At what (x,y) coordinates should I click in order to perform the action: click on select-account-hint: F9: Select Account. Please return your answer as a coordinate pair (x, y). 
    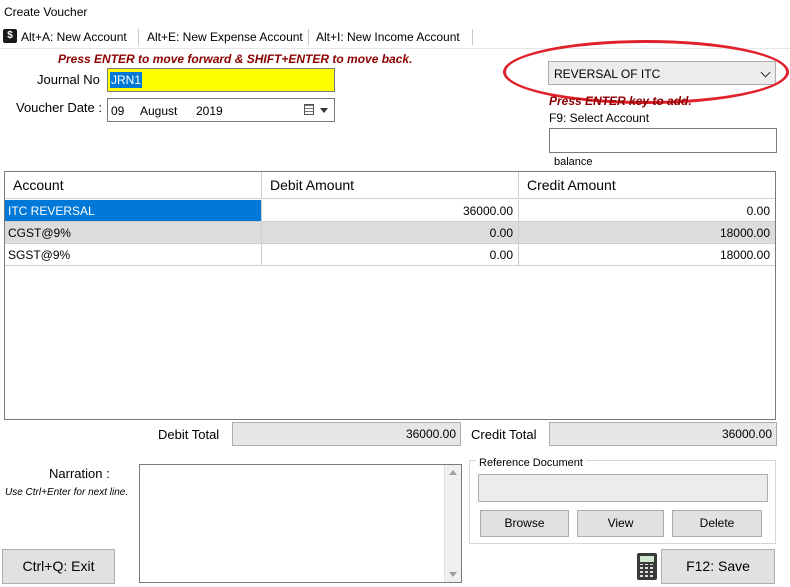
    Looking at the image, I should click on (599, 118).